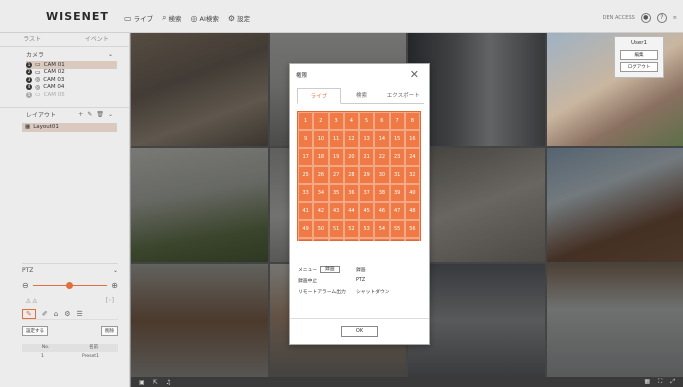 The image size is (683, 387). I want to click on channel-checkbox: 47, so click(397, 211).